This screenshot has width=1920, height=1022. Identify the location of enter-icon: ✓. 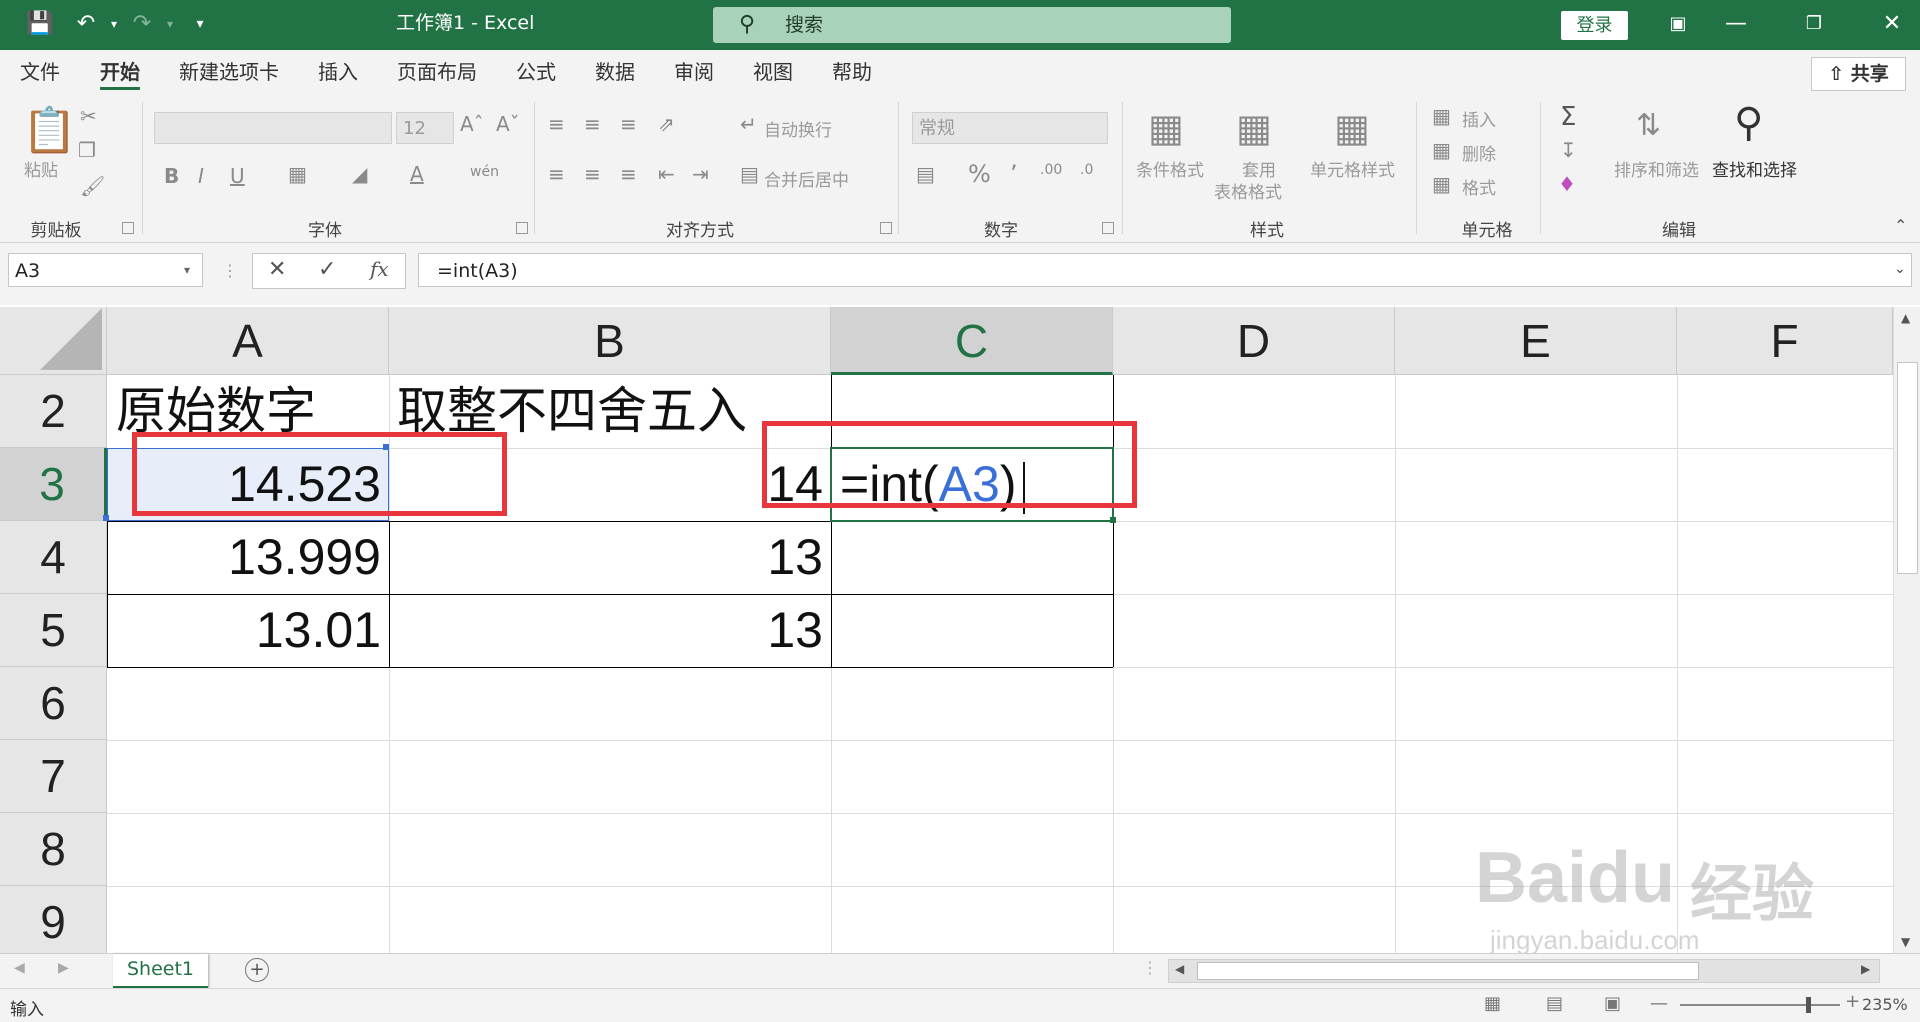
(327, 269).